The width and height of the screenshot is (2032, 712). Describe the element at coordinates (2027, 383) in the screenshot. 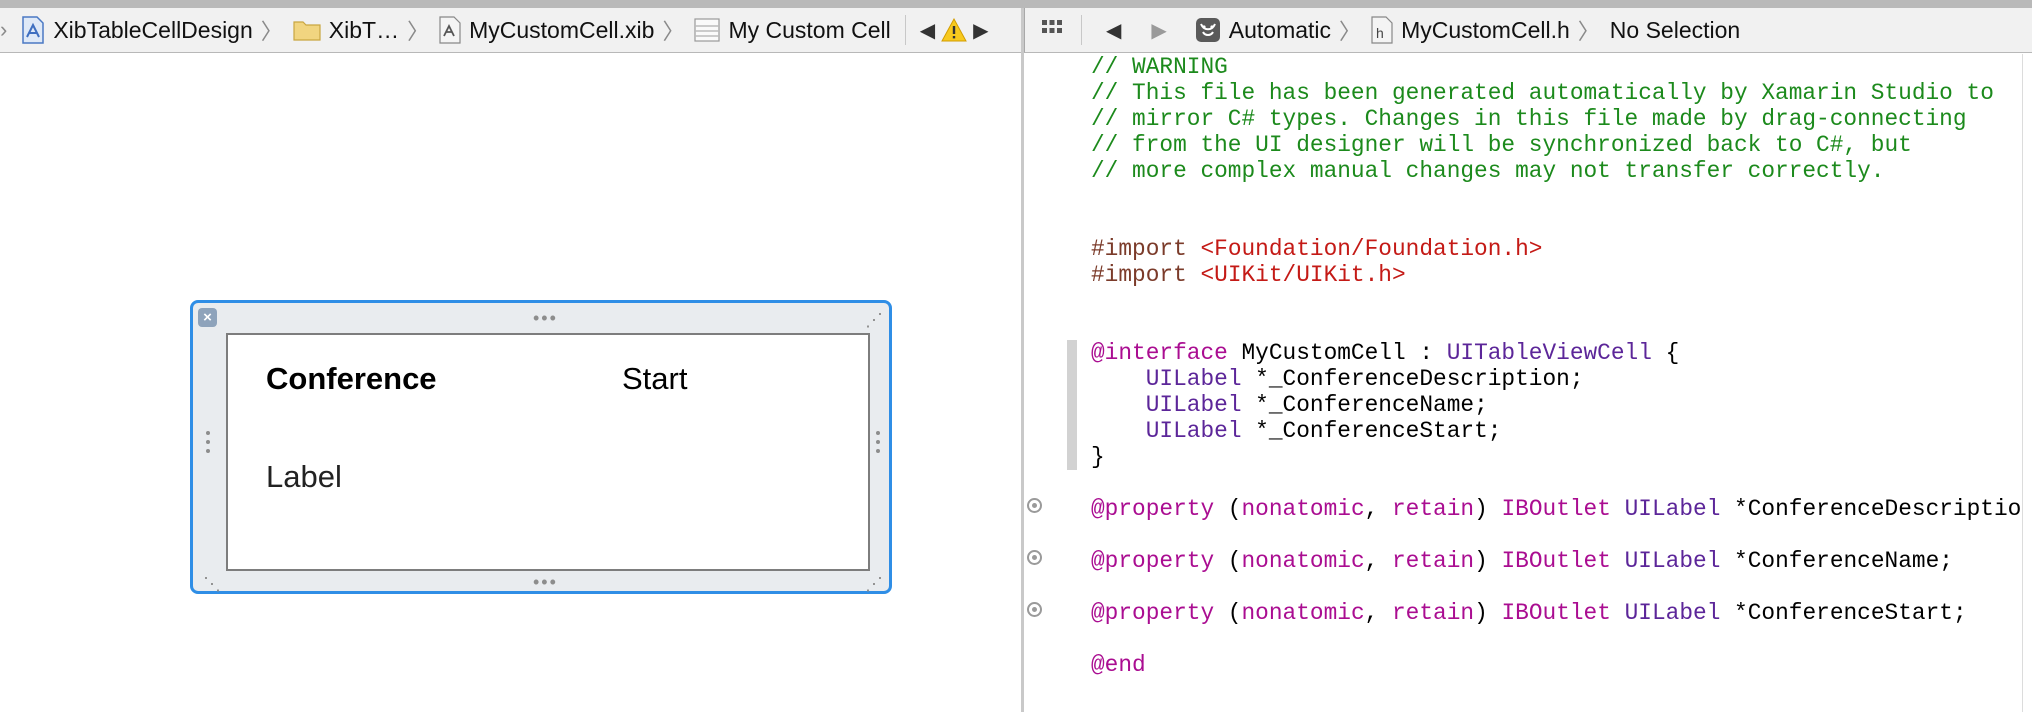

I see `editor-scrollbar` at that location.